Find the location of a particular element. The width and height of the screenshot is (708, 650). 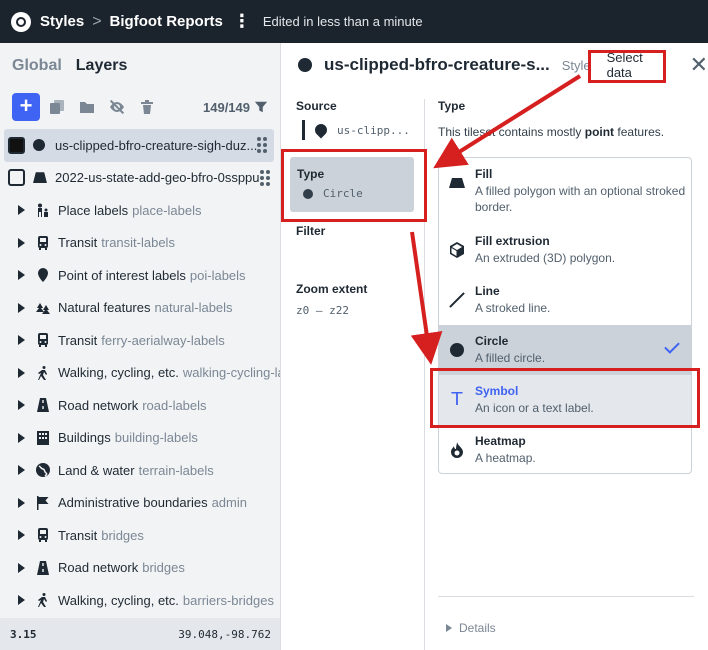

style-name: Bigfoot Reports is located at coordinates (166, 21).